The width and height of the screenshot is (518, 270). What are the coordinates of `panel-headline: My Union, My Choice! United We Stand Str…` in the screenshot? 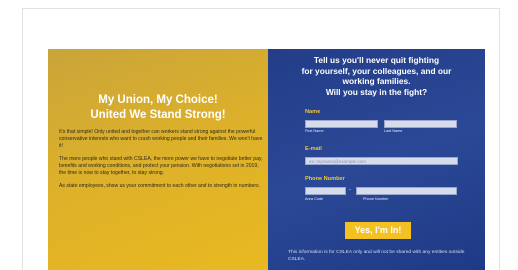 It's located at (158, 108).